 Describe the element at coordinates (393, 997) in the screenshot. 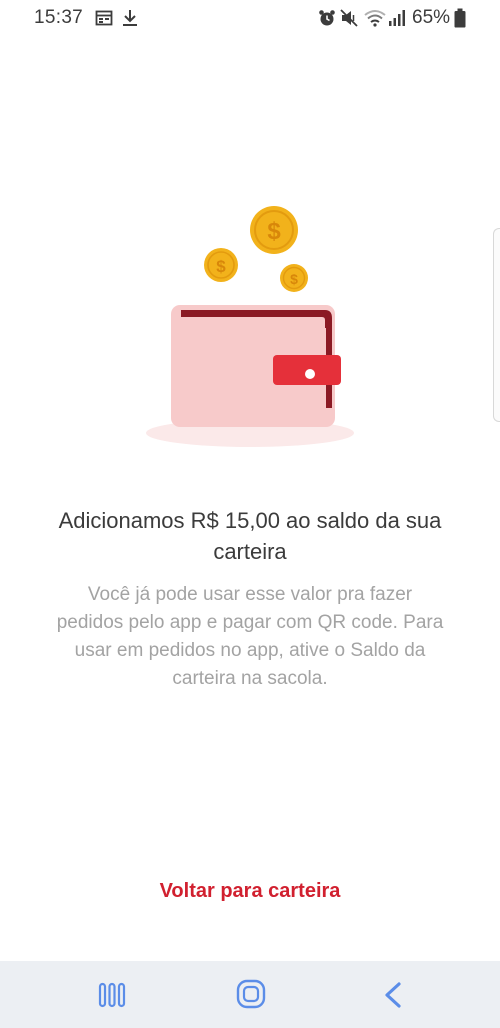

I see `back-icon` at that location.